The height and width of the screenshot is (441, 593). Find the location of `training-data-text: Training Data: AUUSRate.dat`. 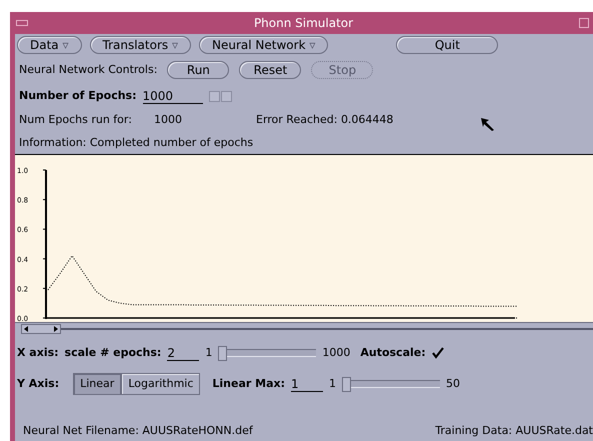

training-data-text: Training Data: AUUSRate.dat is located at coordinates (514, 430).